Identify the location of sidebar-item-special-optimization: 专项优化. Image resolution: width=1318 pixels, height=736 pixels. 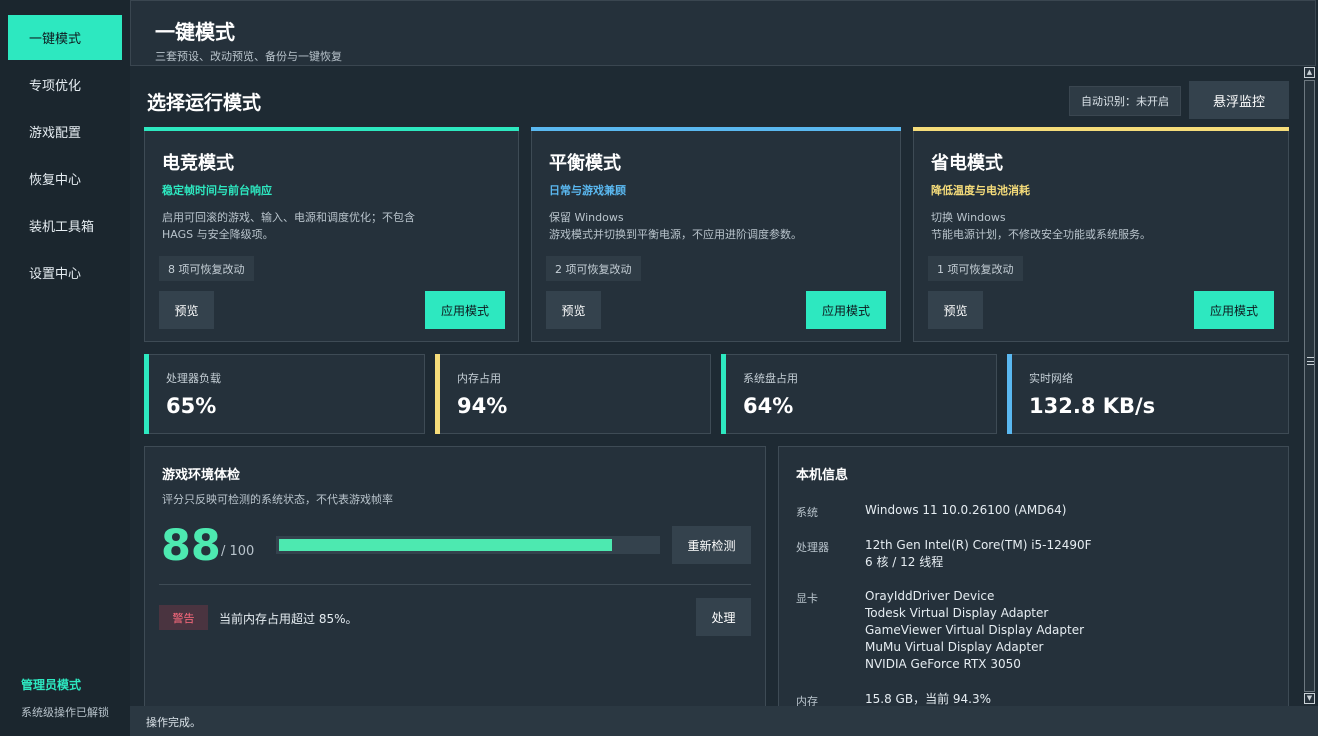
(65, 84).